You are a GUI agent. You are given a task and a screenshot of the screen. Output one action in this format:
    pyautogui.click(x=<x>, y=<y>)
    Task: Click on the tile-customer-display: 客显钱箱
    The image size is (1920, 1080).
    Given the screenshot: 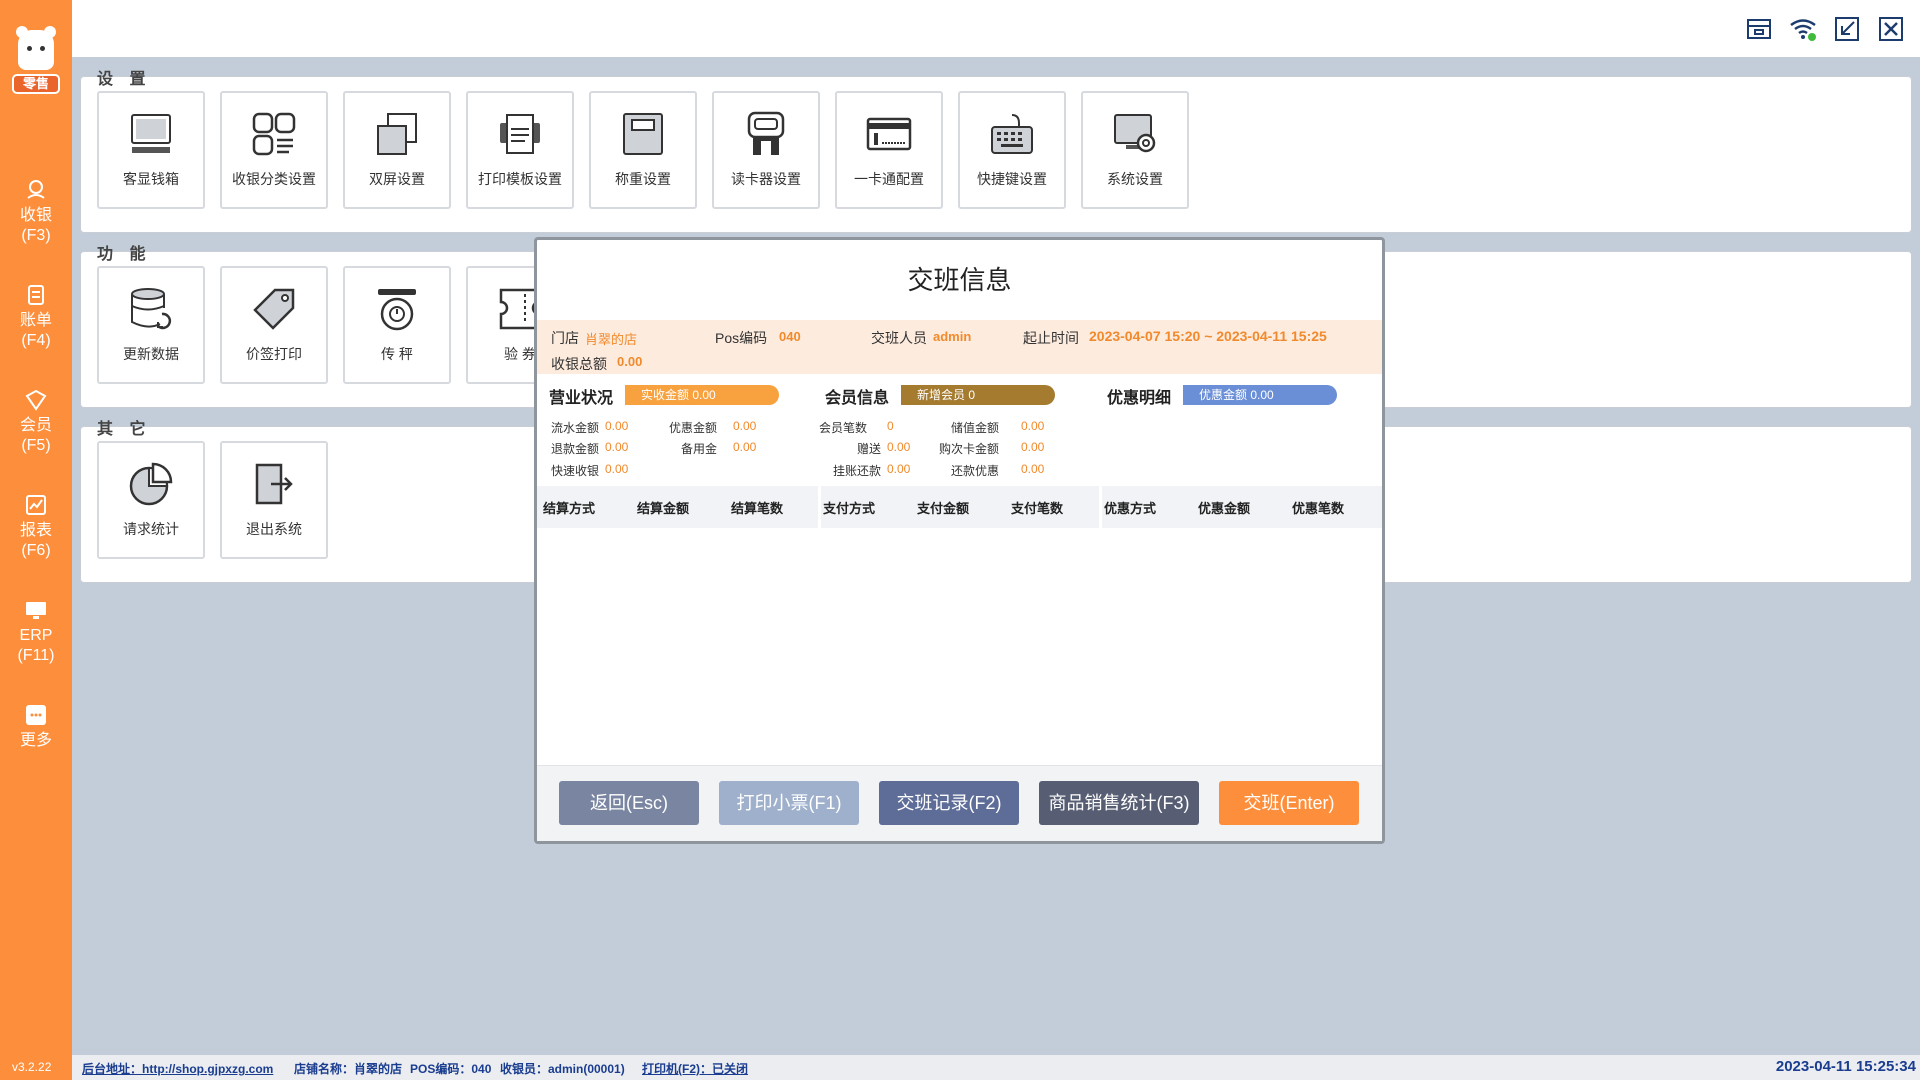 What is the action you would take?
    pyautogui.click(x=151, y=150)
    